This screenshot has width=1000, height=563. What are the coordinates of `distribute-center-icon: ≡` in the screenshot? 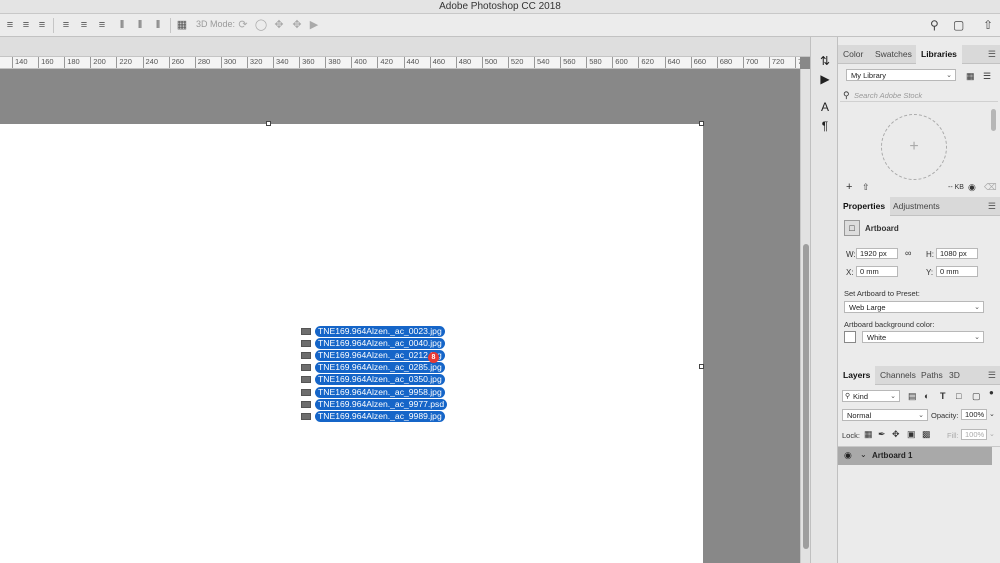 It's located at (84, 25).